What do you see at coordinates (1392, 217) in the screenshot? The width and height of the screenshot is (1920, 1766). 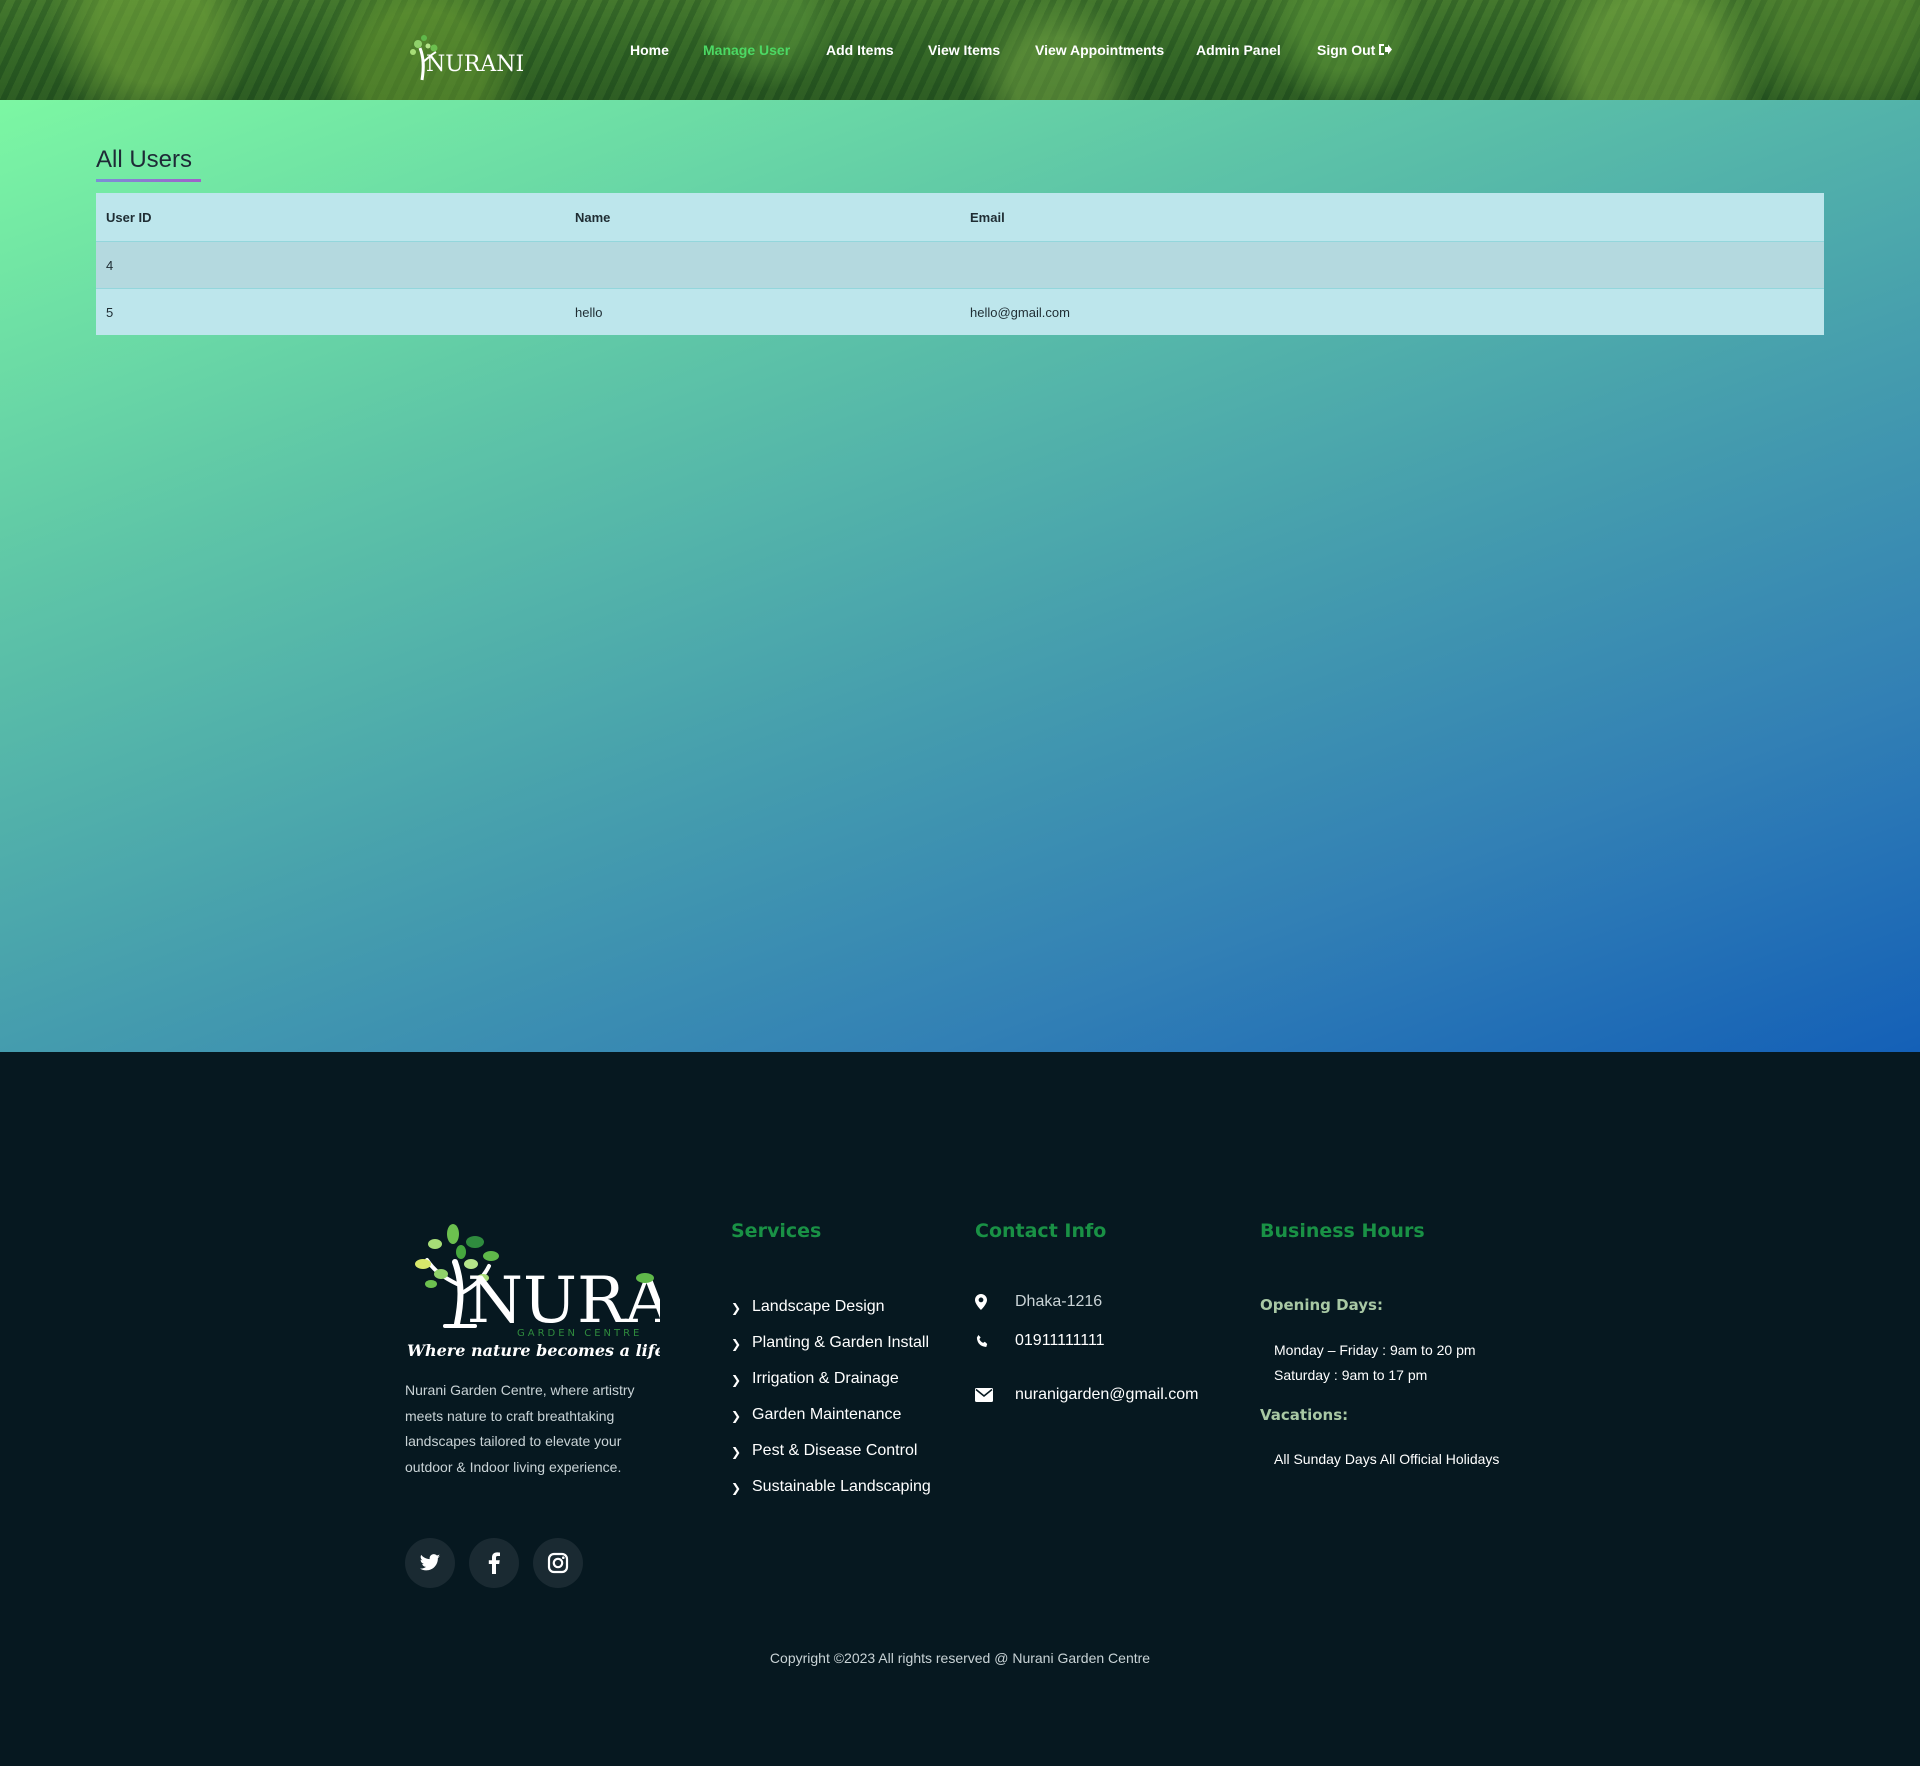 I see `header-email: Email` at bounding box center [1392, 217].